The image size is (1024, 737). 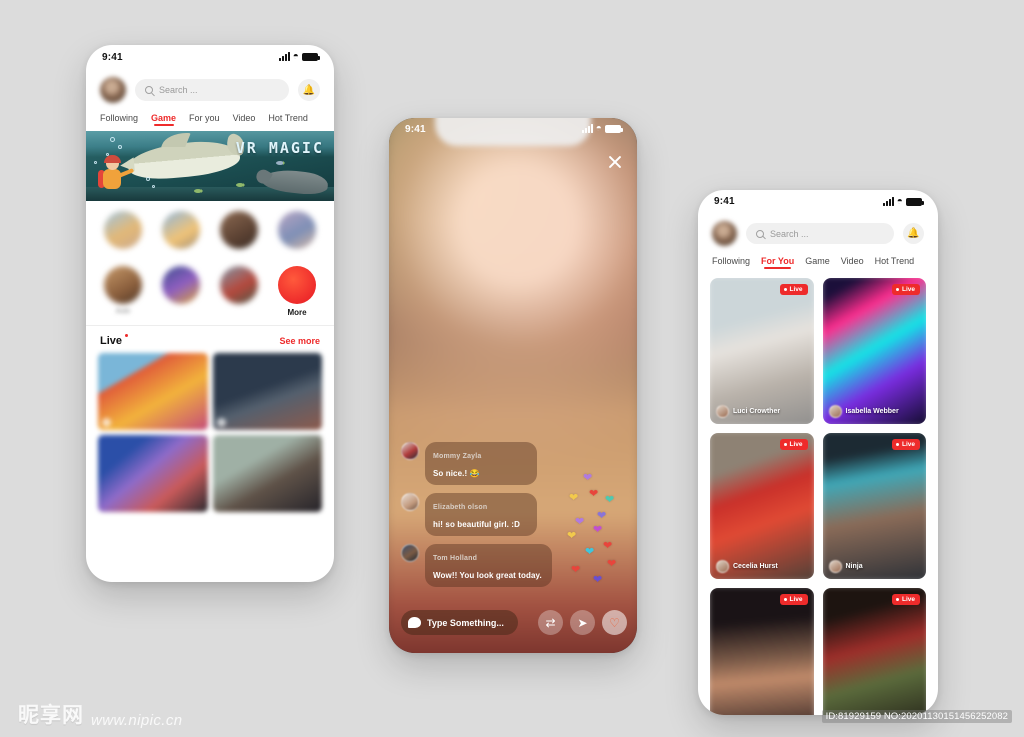 What do you see at coordinates (550, 622) in the screenshot?
I see `swap-icon: ⇄` at bounding box center [550, 622].